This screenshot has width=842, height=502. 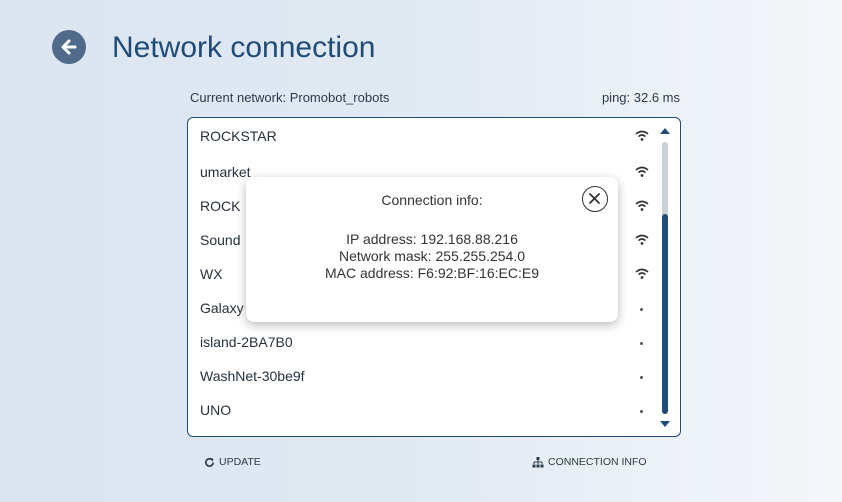 I want to click on mac-address-text: MAC address: F6:92:BF:16:EC:E9, so click(x=432, y=273).